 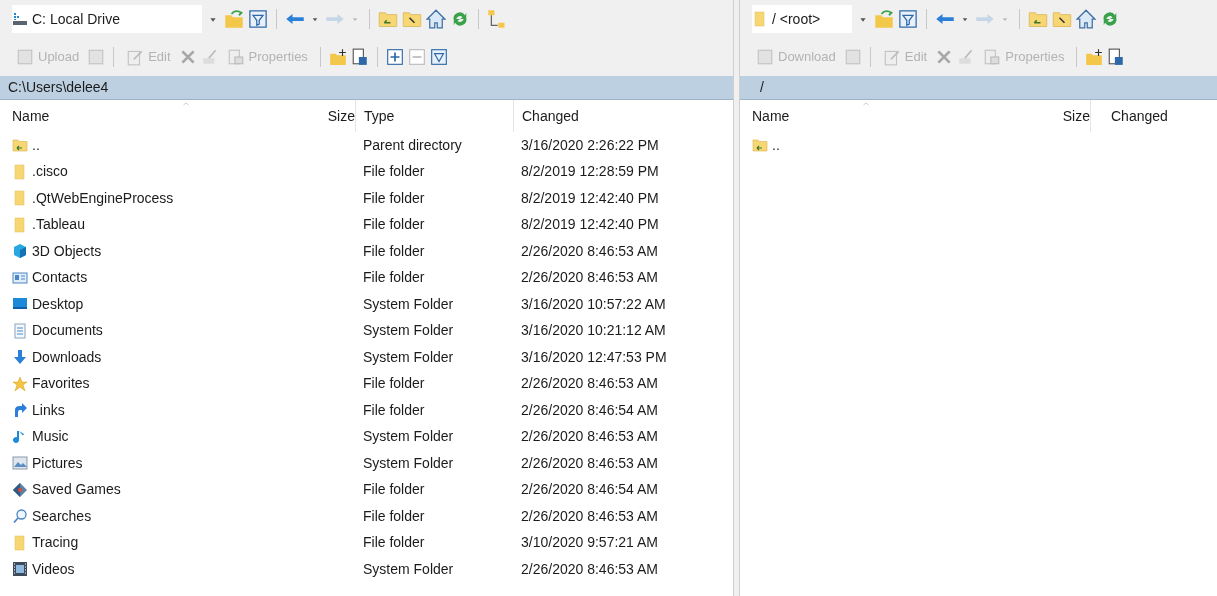 What do you see at coordinates (589, 490) in the screenshot?
I see `cell-text: 2/26/2020 8:46:54 AM` at bounding box center [589, 490].